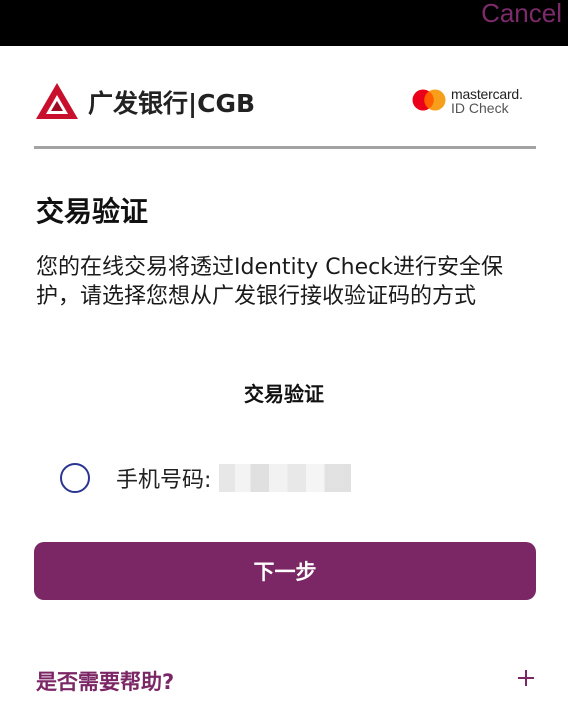 This screenshot has height=708, width=568. Describe the element at coordinates (429, 100) in the screenshot. I see `mastercard-logo-icon` at that location.